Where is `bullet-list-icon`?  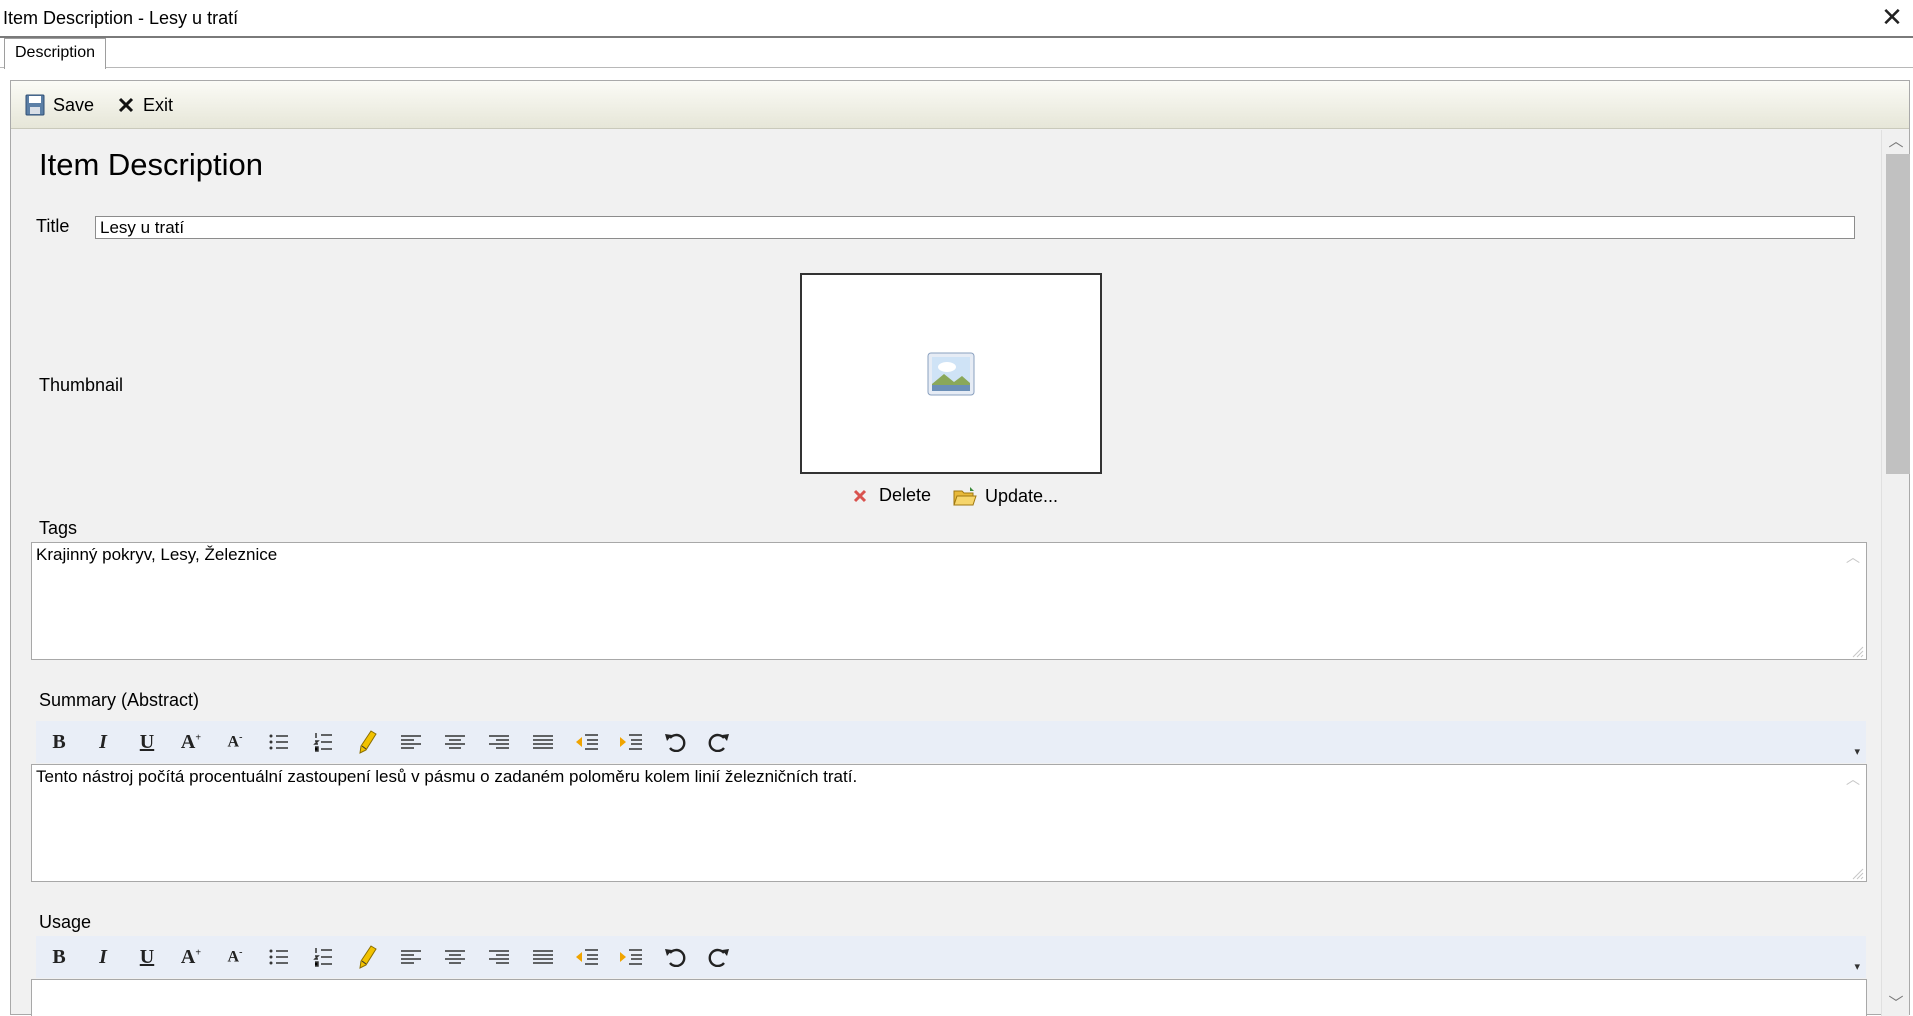 bullet-list-icon is located at coordinates (278, 742).